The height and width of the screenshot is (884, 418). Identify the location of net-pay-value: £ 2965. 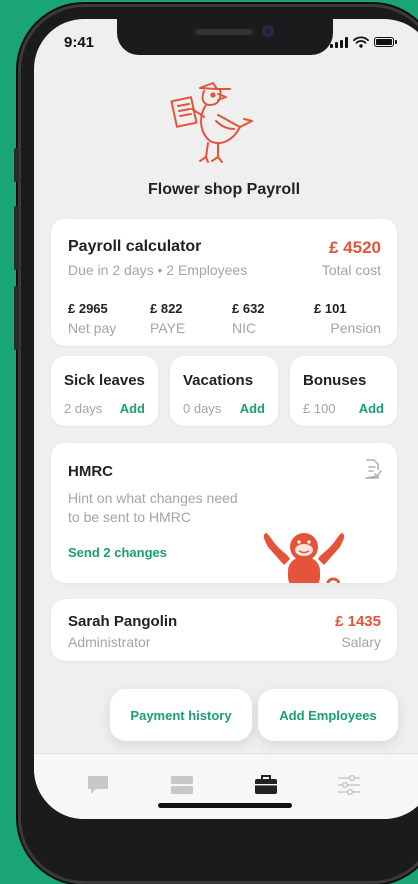
(88, 308).